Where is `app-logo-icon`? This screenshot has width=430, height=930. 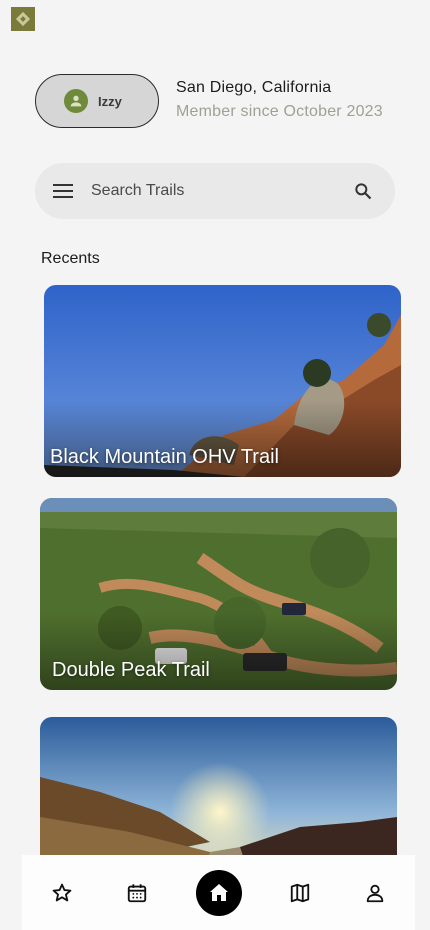
app-logo-icon is located at coordinates (23, 19).